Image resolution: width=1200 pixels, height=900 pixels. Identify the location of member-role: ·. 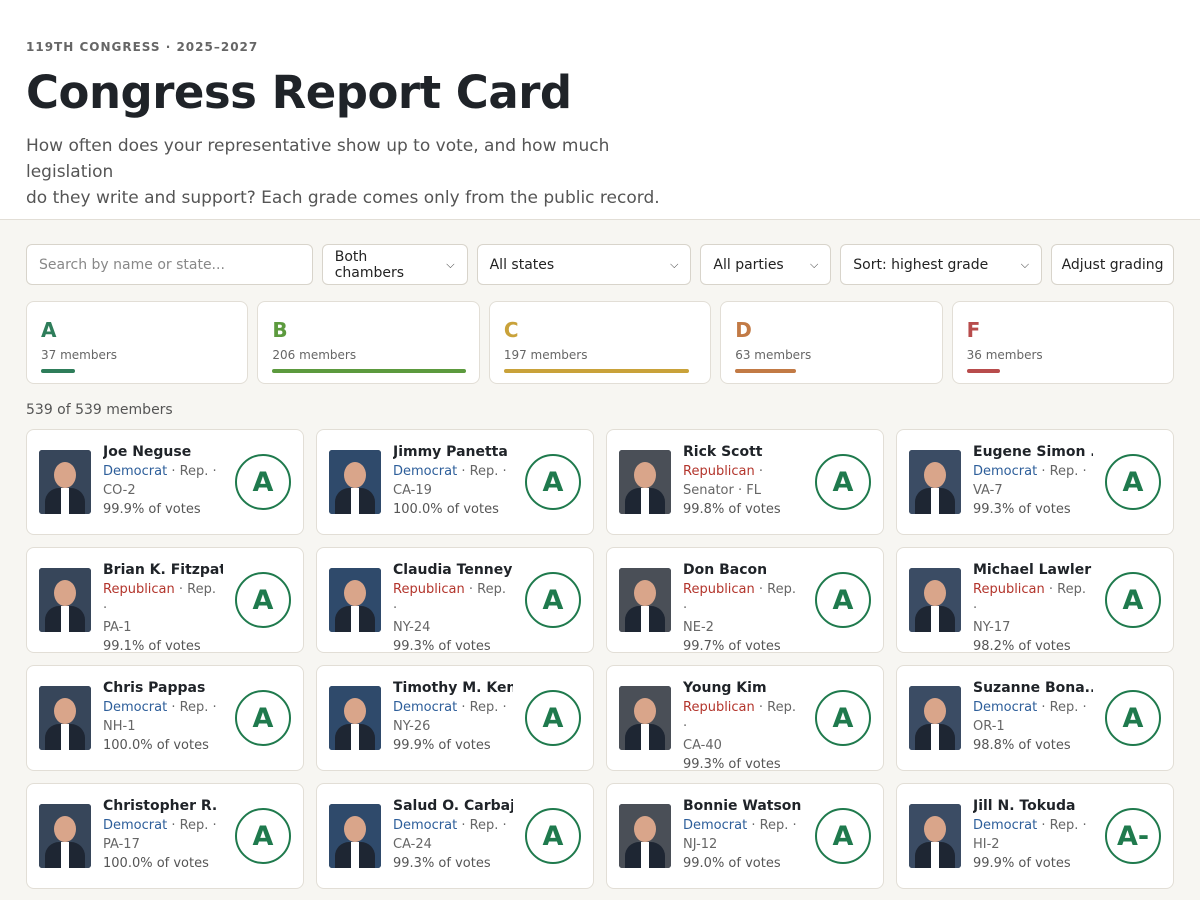
(759, 471).